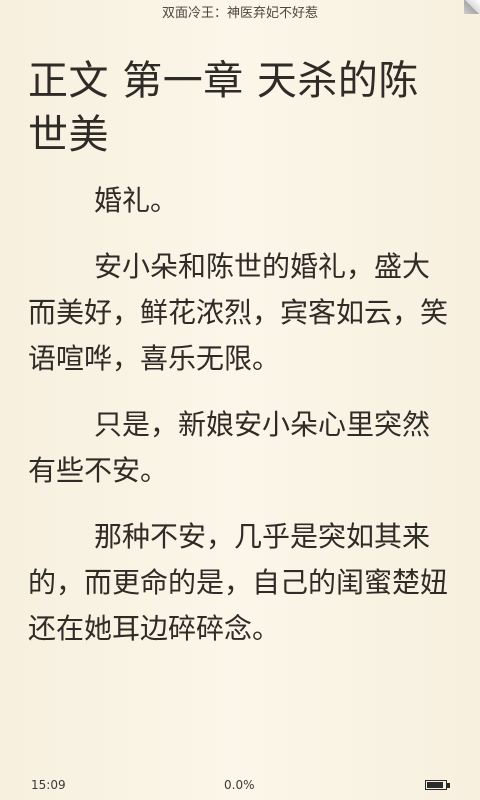  I want to click on chapter-title: 正文 第一章 天杀的陈世美, so click(223, 108).